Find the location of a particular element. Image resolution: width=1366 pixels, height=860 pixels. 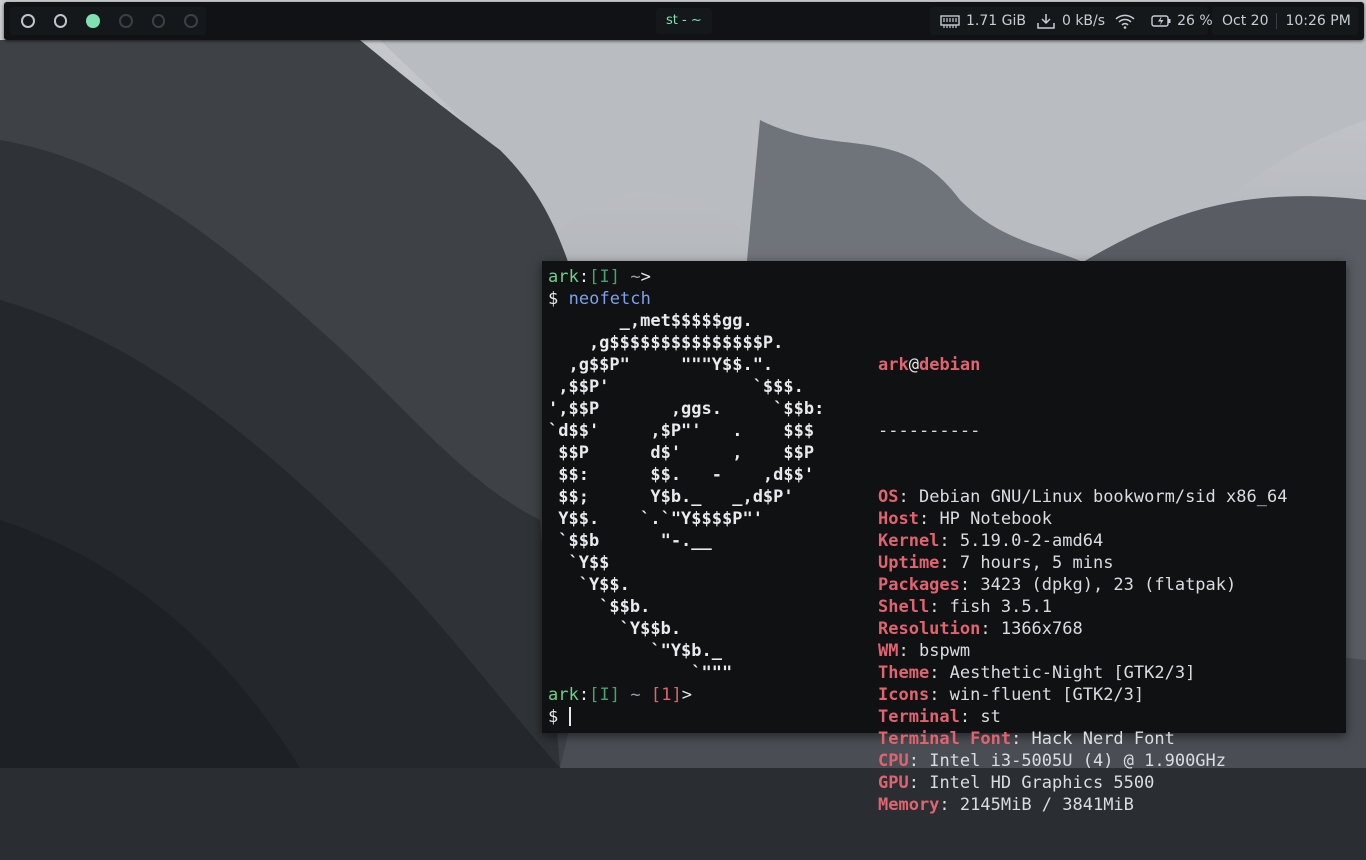

info-row: Resolution: 1366x768 is located at coordinates (980, 629).